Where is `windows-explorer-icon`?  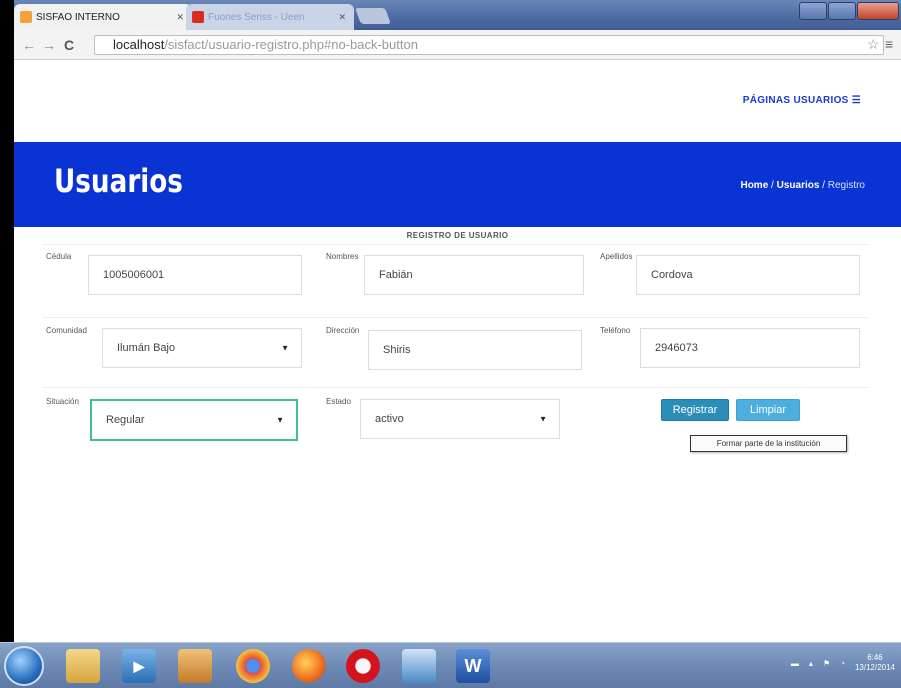 windows-explorer-icon is located at coordinates (83, 666).